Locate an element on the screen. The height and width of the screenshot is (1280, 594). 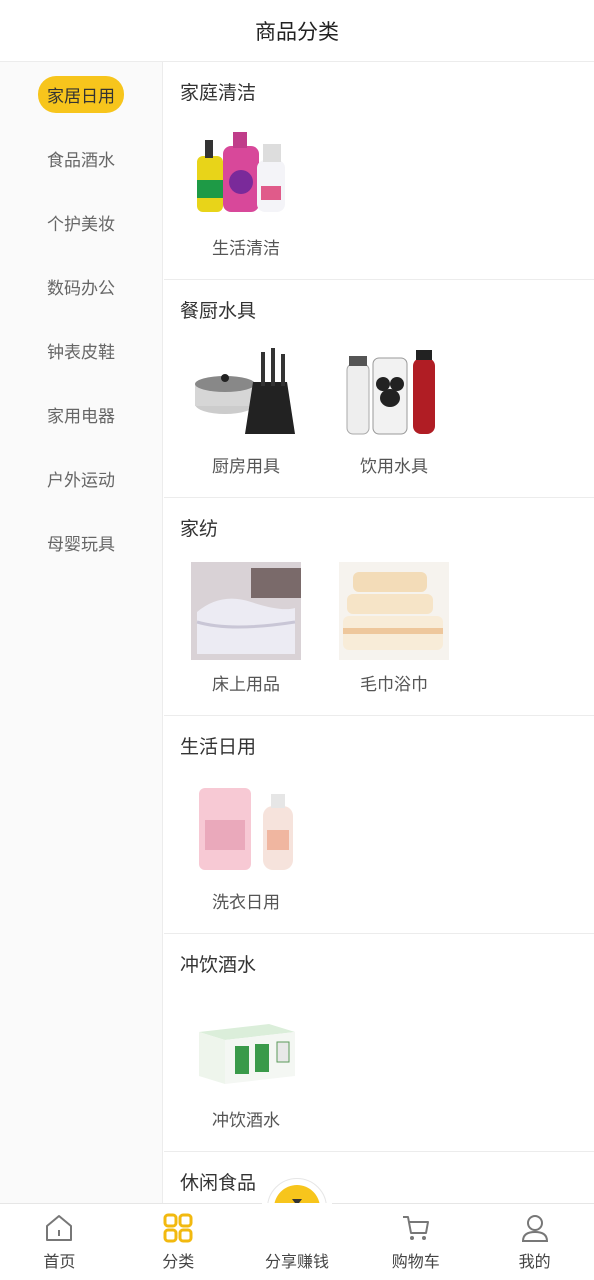
tab-share-earn: 分享赚钱 is located at coordinates (297, 1229).